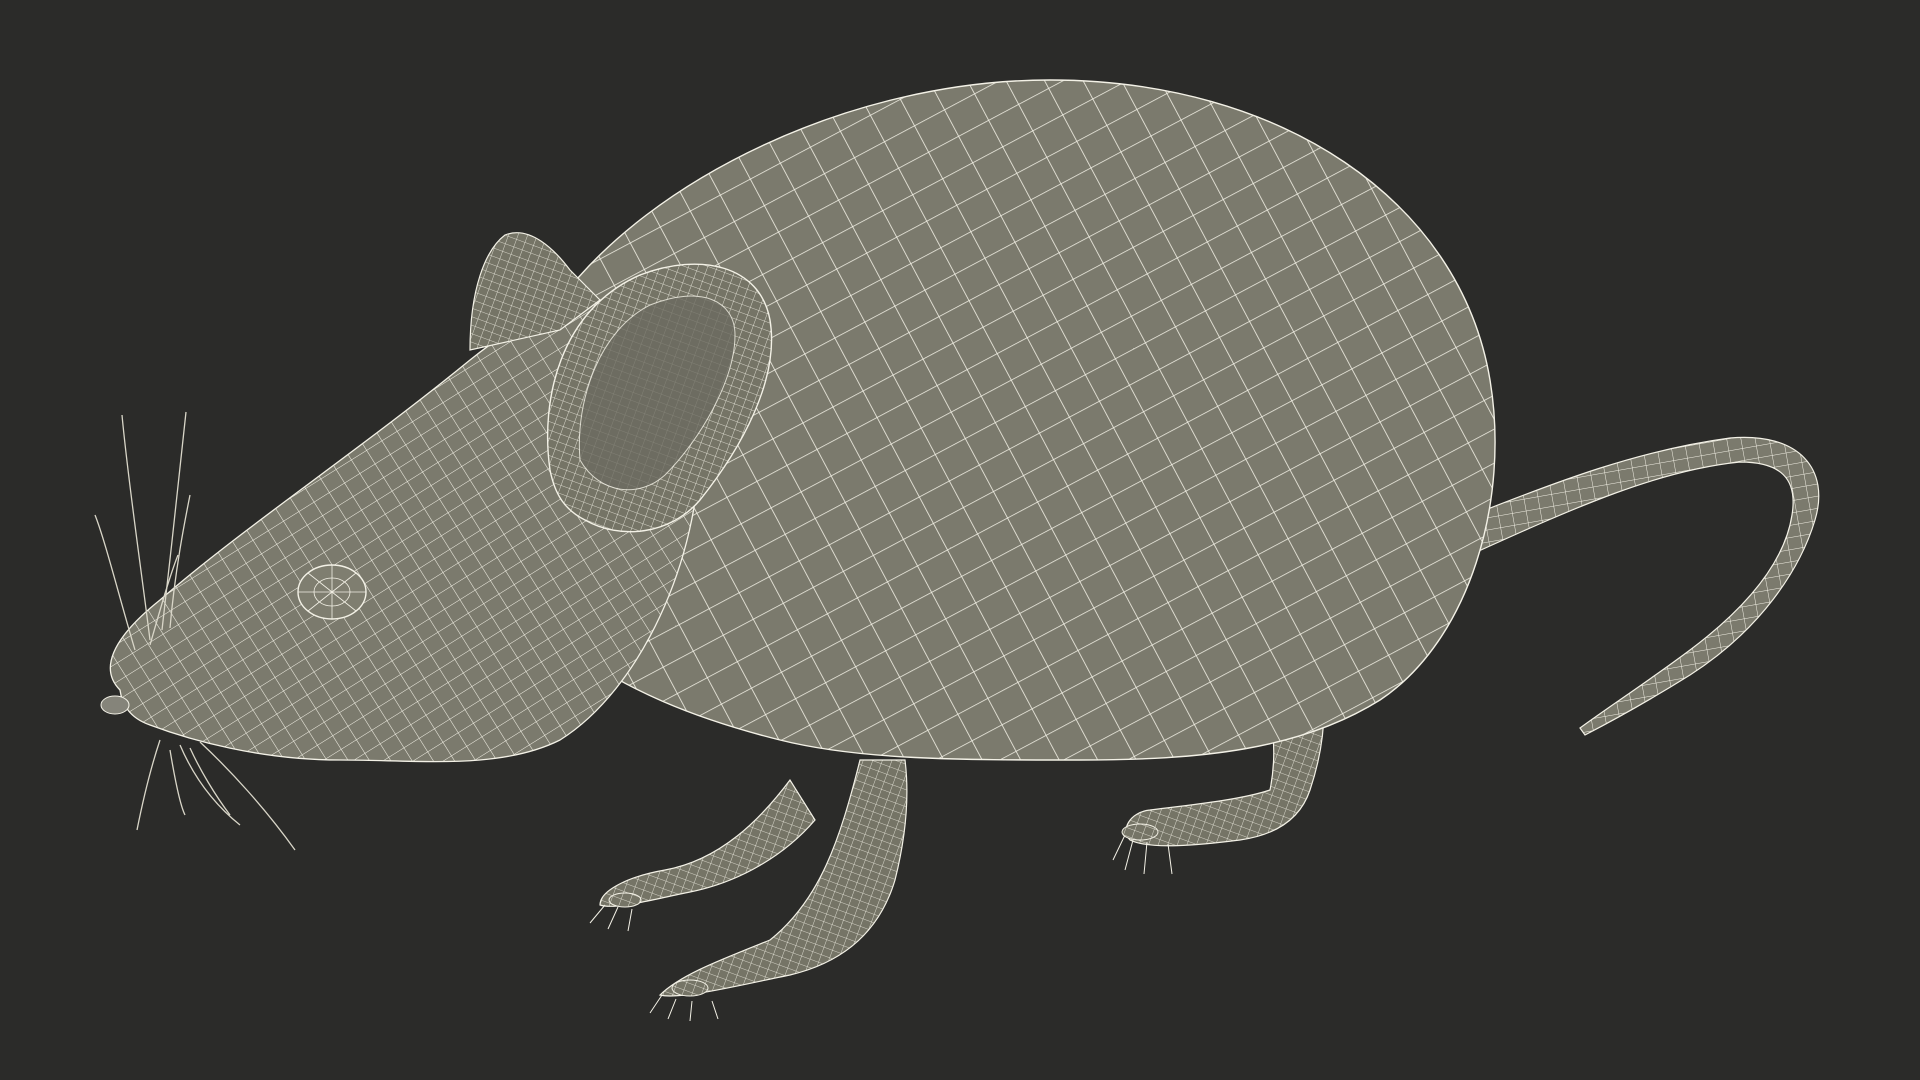  I want to click on mouse-front-leg-back, so click(707, 842).